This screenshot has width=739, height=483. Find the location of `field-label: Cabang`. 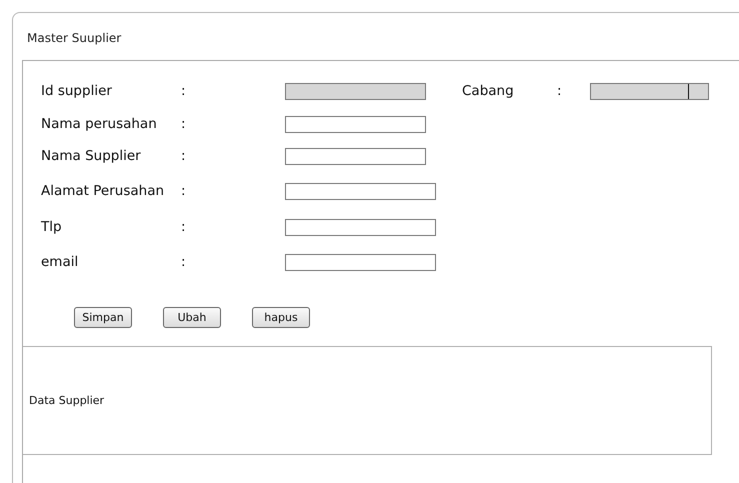

field-label: Cabang is located at coordinates (488, 91).